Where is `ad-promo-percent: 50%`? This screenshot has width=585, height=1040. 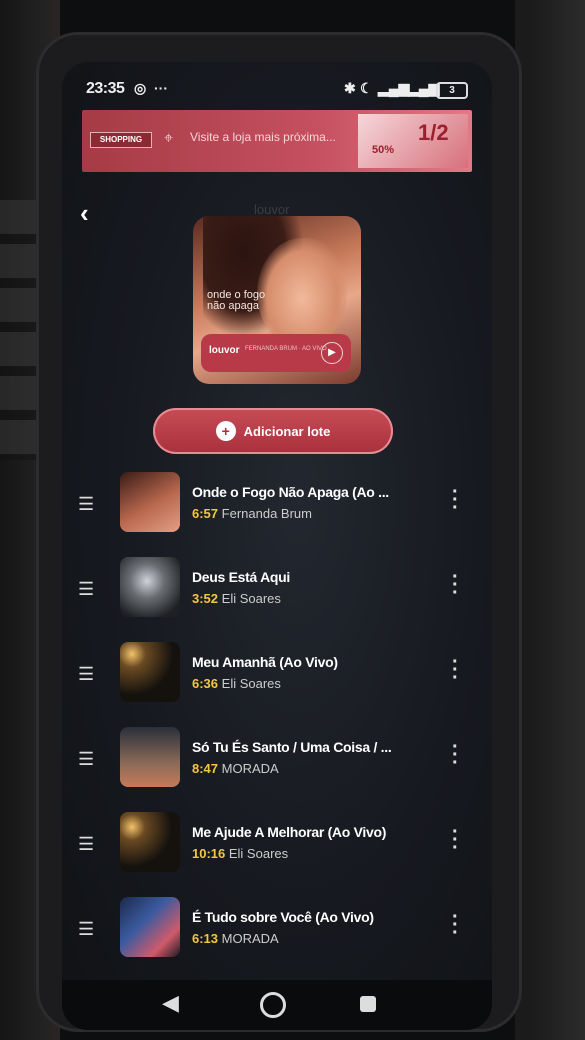
ad-promo-percent: 50% is located at coordinates (383, 150).